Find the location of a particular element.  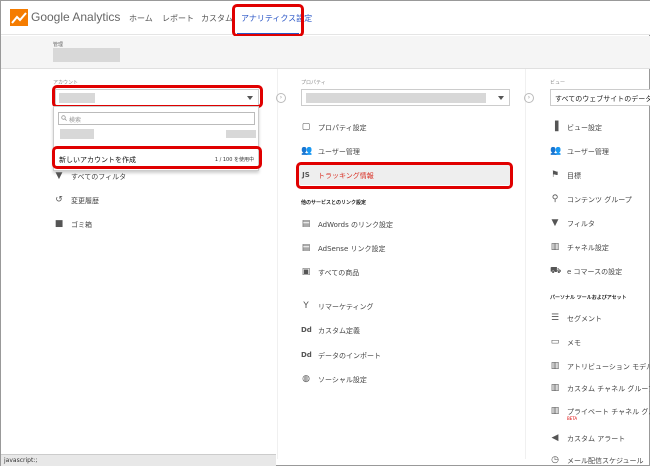

attribution-icon: ▥ is located at coordinates (555, 366).